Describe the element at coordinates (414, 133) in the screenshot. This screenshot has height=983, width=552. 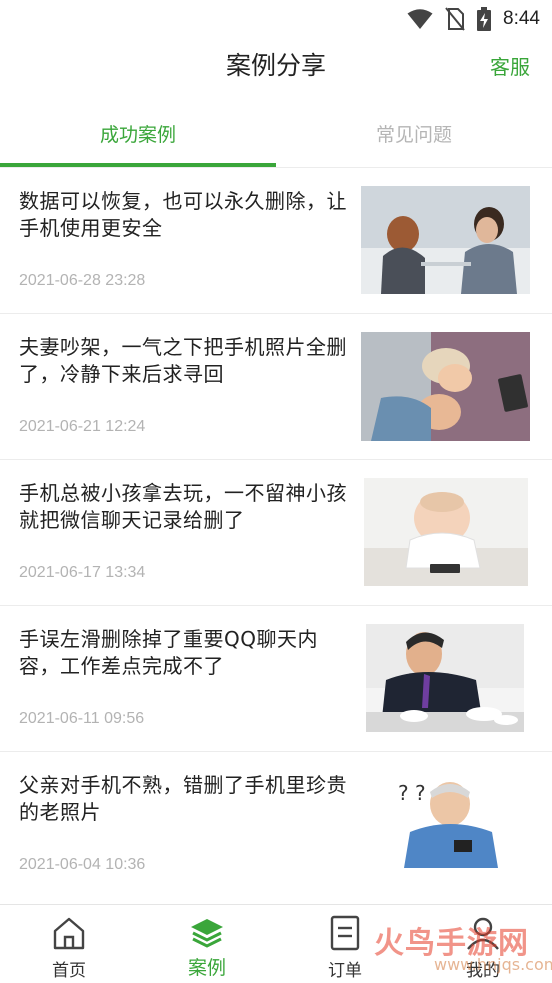
I see `tab-faq: 常见问题` at that location.